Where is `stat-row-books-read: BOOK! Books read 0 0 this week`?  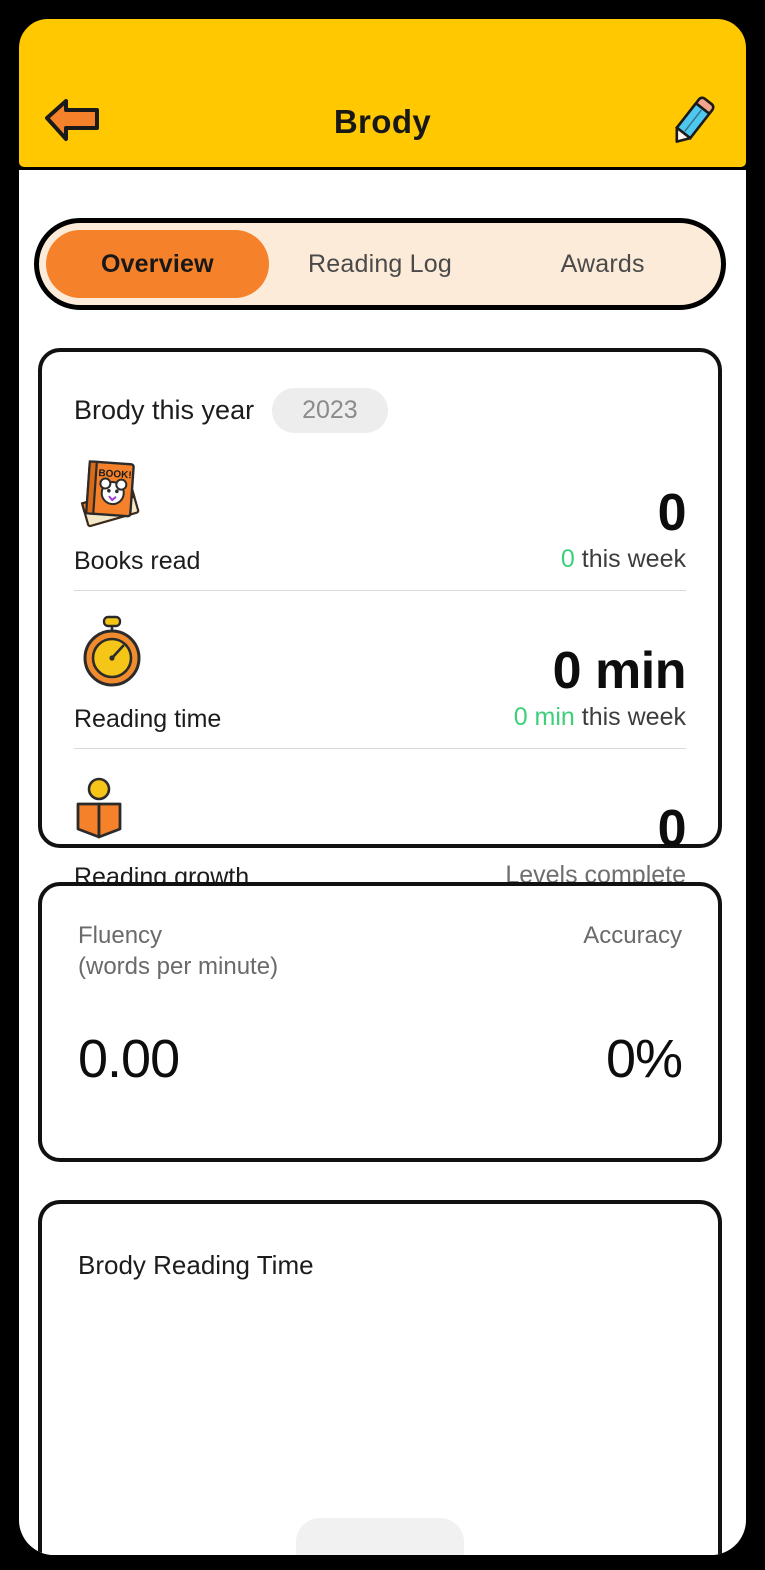 stat-row-books-read: BOOK! Books read 0 0 this week is located at coordinates (380, 511).